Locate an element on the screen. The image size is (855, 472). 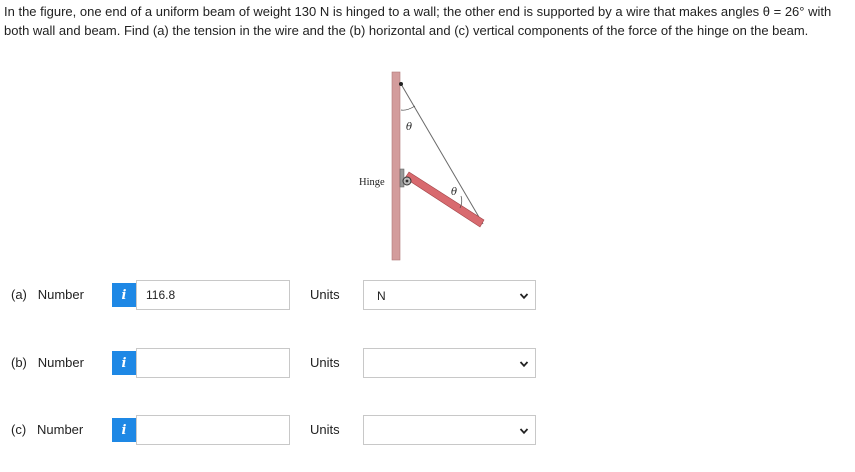
answer-row-c: (c) Number i Units is located at coordinates (427, 430).